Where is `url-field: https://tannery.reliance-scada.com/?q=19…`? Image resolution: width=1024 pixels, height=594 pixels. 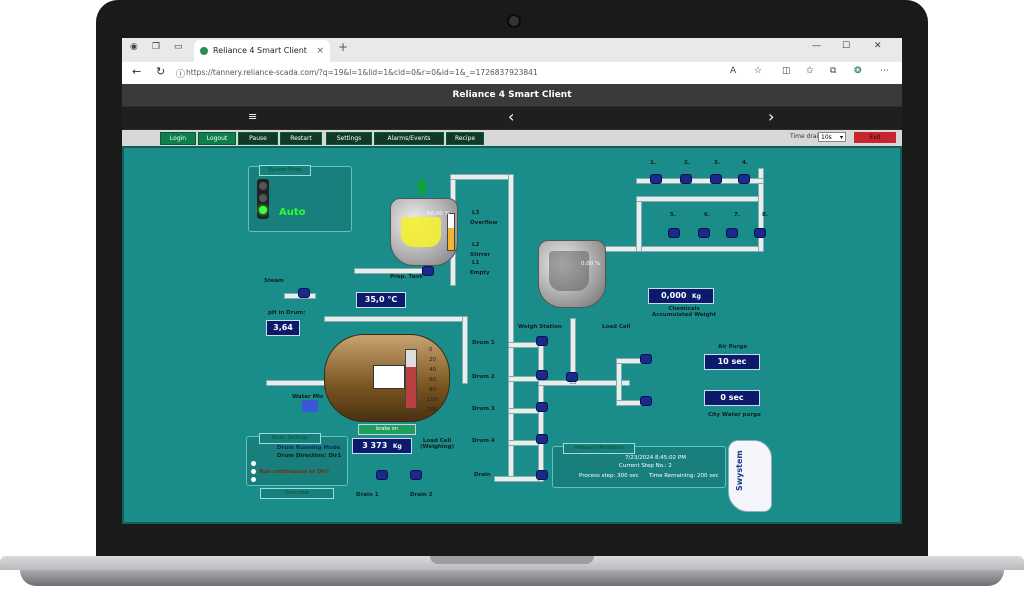 url-field: https://tannery.reliance-scada.com/?q=19… is located at coordinates (446, 72).